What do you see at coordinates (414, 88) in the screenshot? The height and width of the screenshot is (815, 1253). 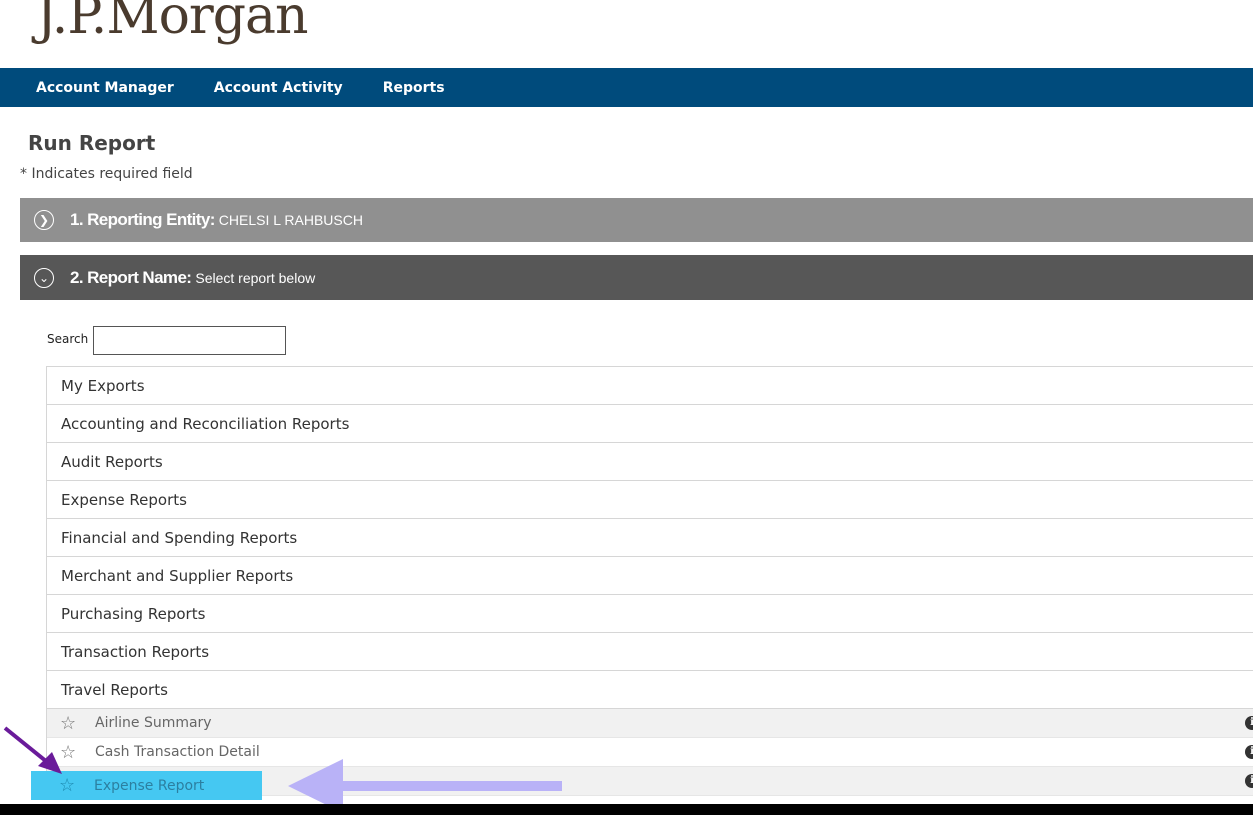 I see `nav-reports: Reports` at bounding box center [414, 88].